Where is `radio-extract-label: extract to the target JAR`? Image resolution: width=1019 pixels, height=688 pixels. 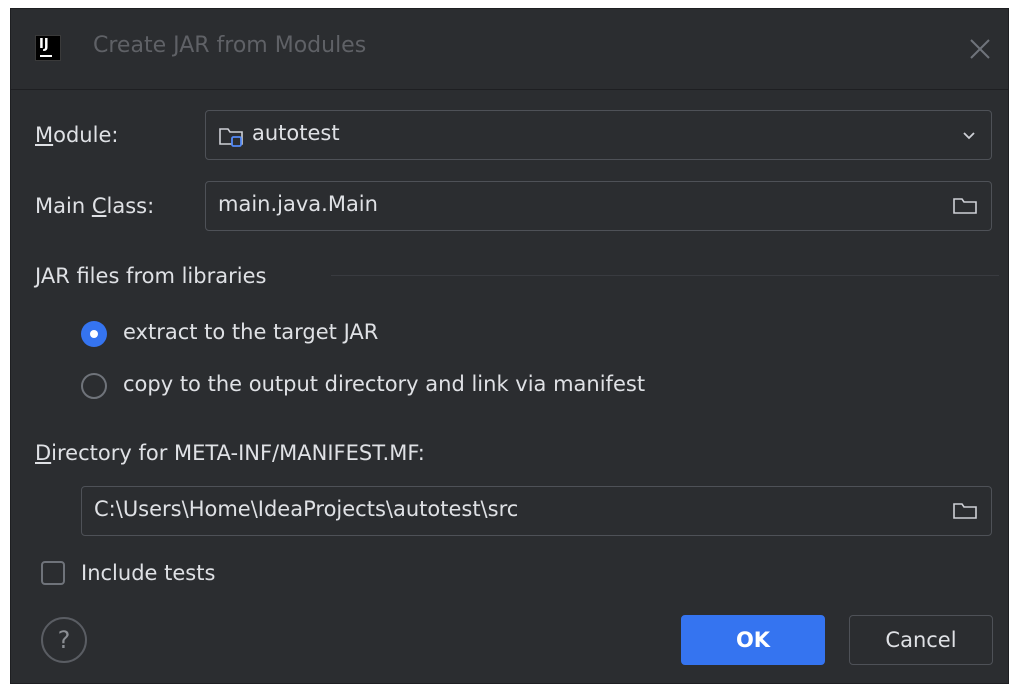
radio-extract-label: extract to the target JAR is located at coordinates (250, 332).